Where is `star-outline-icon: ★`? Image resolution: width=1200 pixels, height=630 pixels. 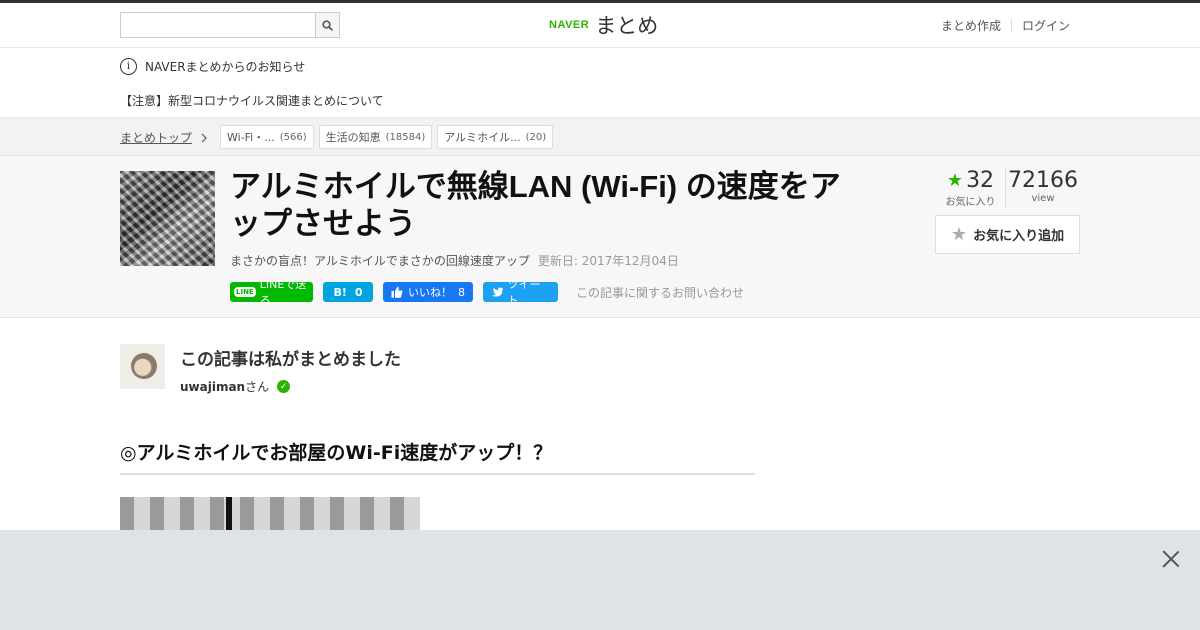 star-outline-icon: ★ is located at coordinates (959, 234).